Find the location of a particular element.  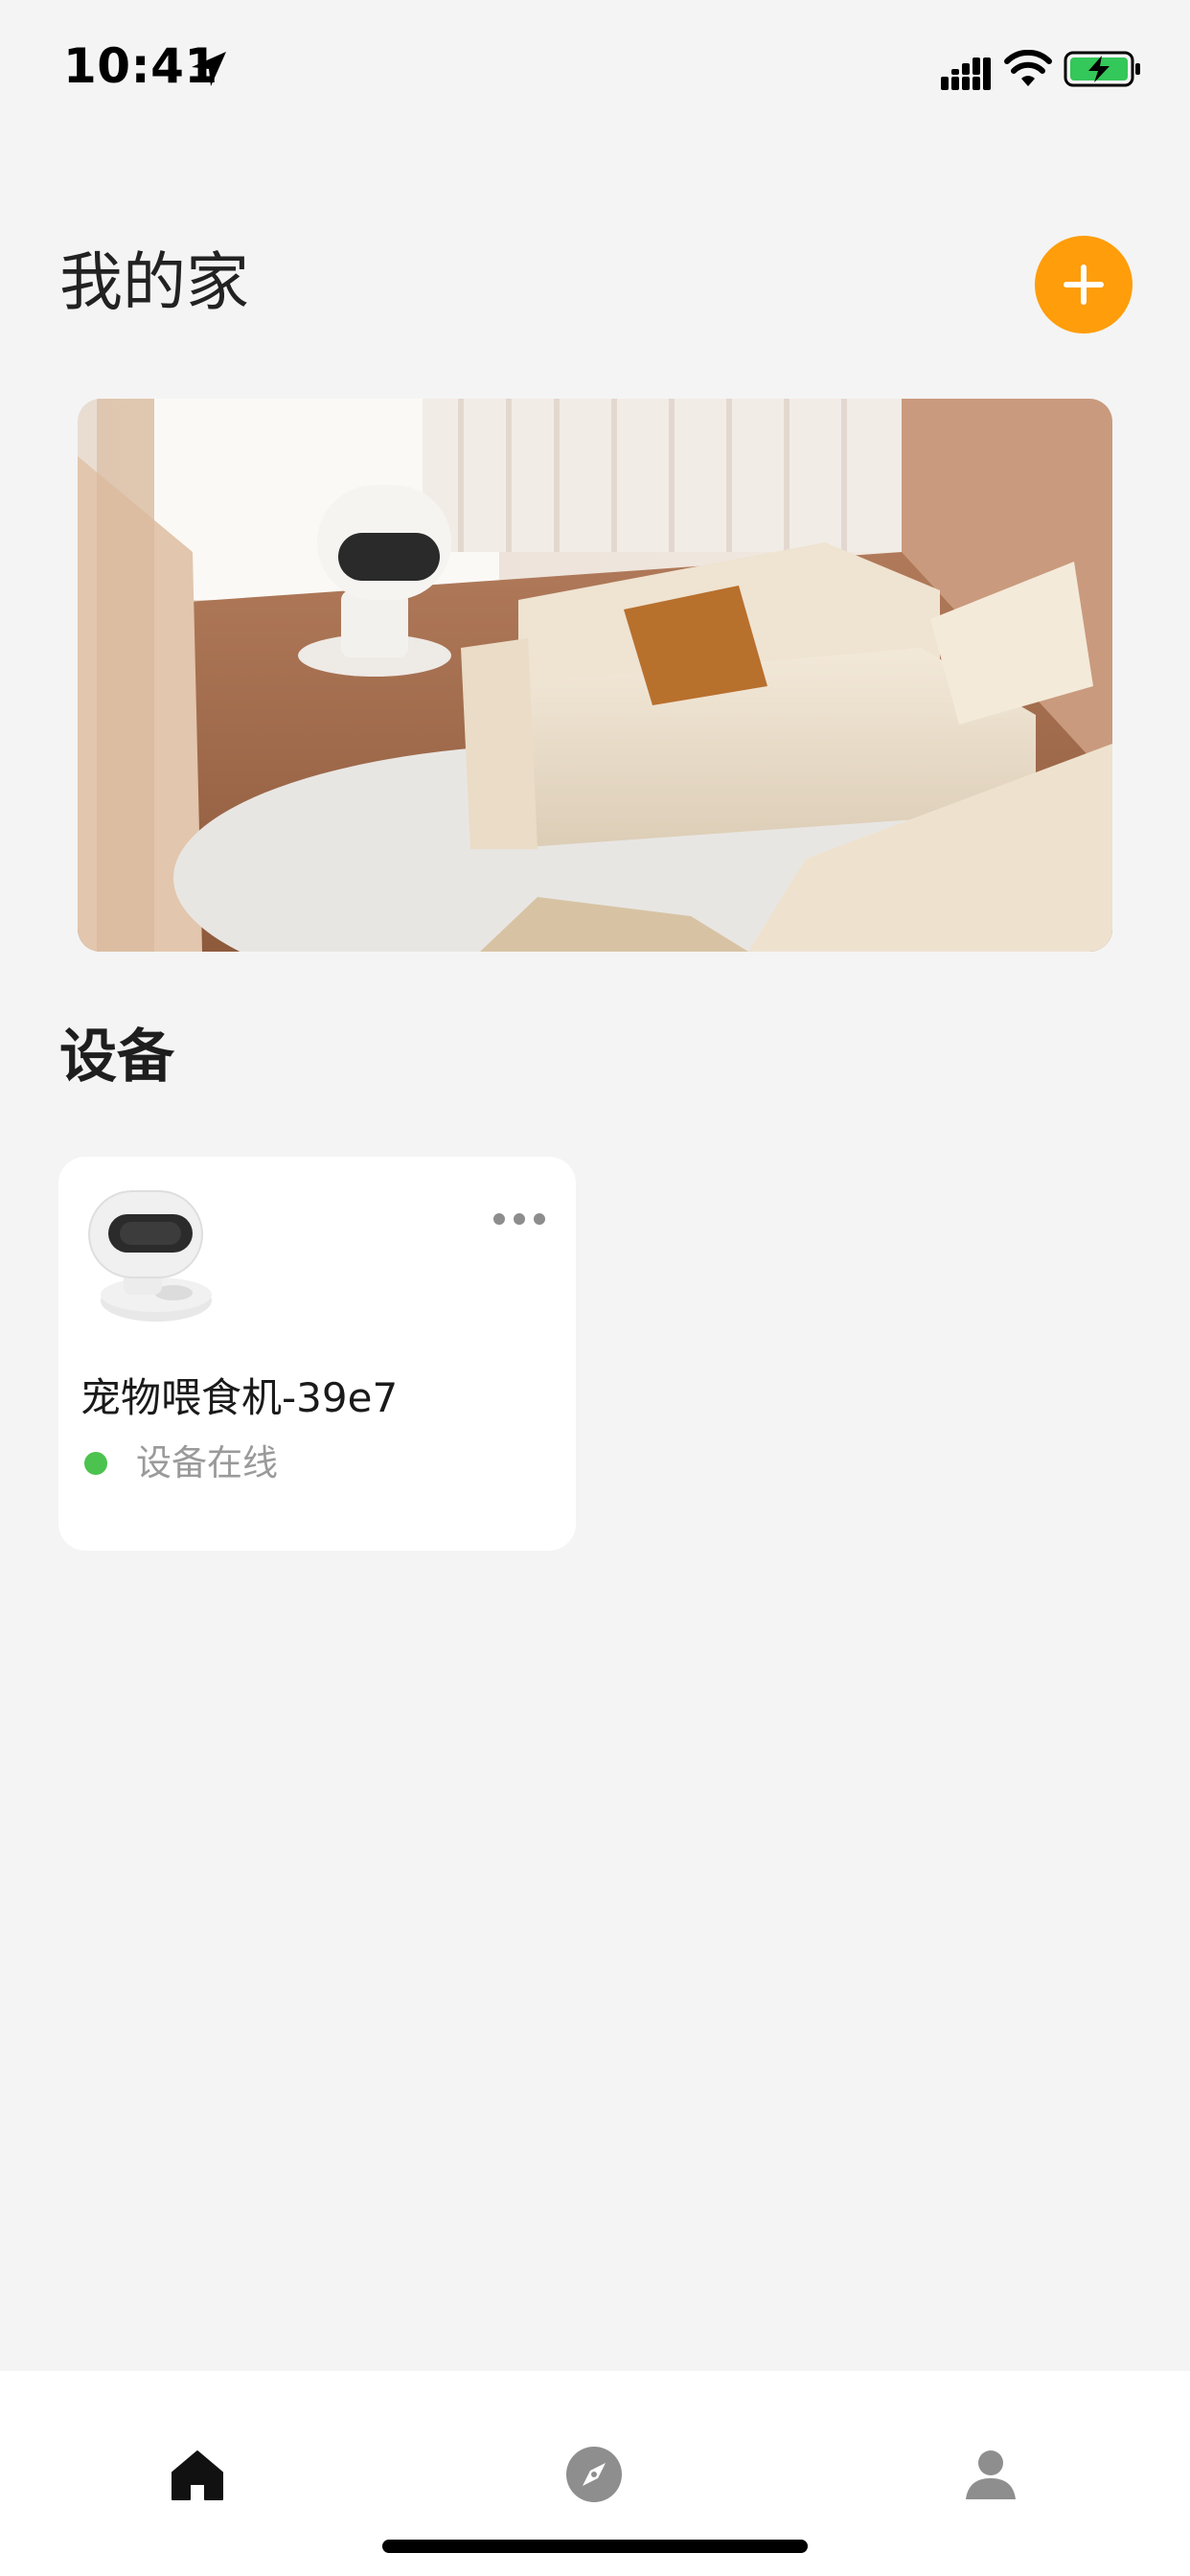

pet-feeder-icon is located at coordinates (150, 1256).